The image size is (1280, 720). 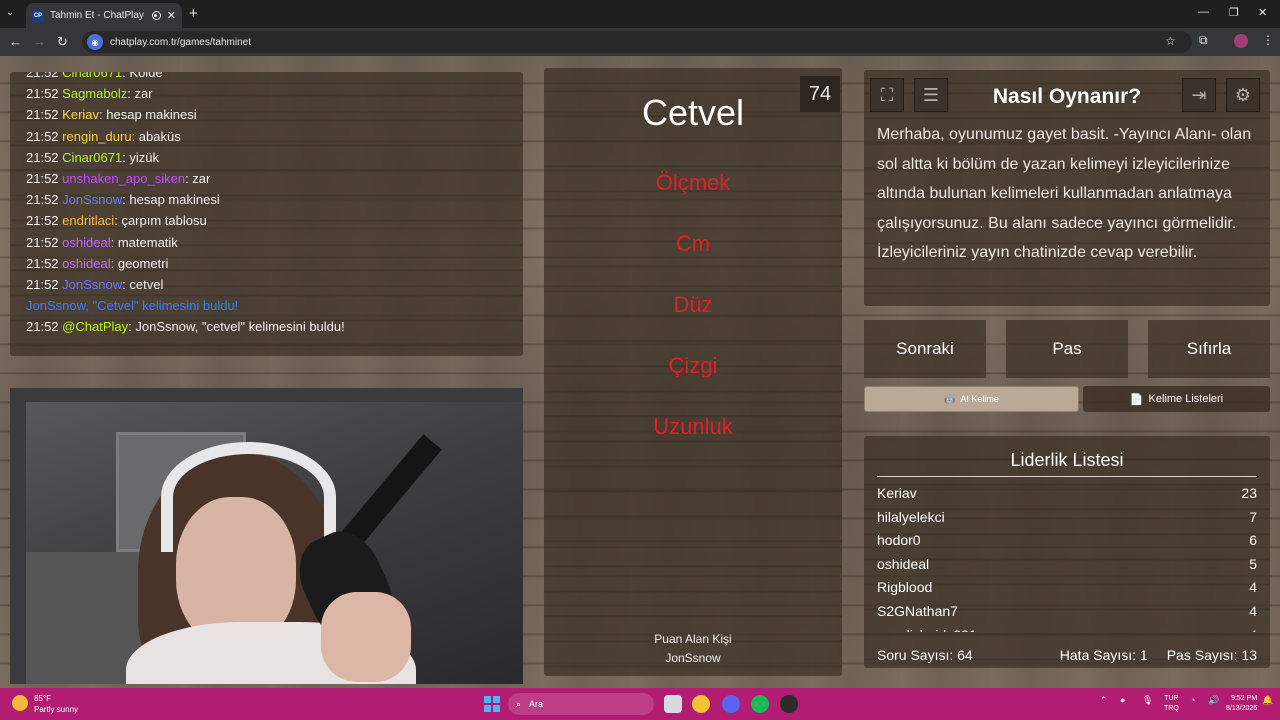 What do you see at coordinates (1203, 40) in the screenshot?
I see `extensions-icon: ⧉` at bounding box center [1203, 40].